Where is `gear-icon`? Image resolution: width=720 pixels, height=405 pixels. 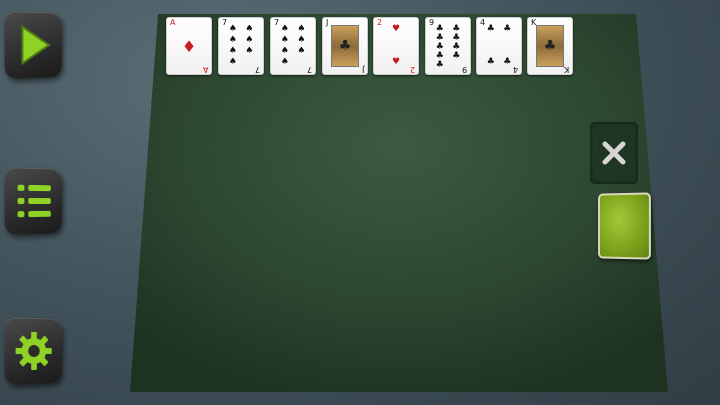 gear-icon is located at coordinates (33, 351).